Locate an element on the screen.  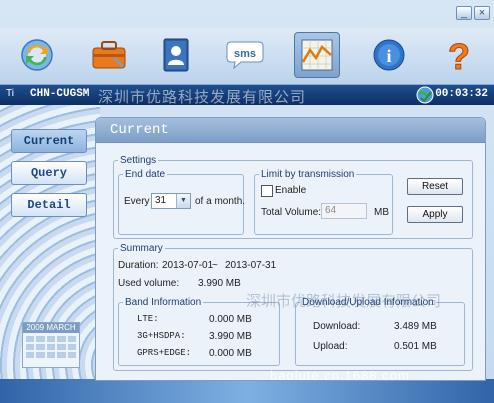
signal-strength-indicator: Ti is located at coordinates (10, 93).